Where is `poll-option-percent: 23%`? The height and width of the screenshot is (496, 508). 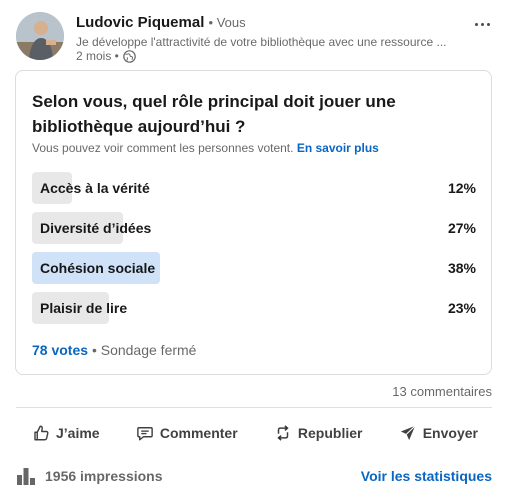 poll-option-percent: 23% is located at coordinates (461, 308).